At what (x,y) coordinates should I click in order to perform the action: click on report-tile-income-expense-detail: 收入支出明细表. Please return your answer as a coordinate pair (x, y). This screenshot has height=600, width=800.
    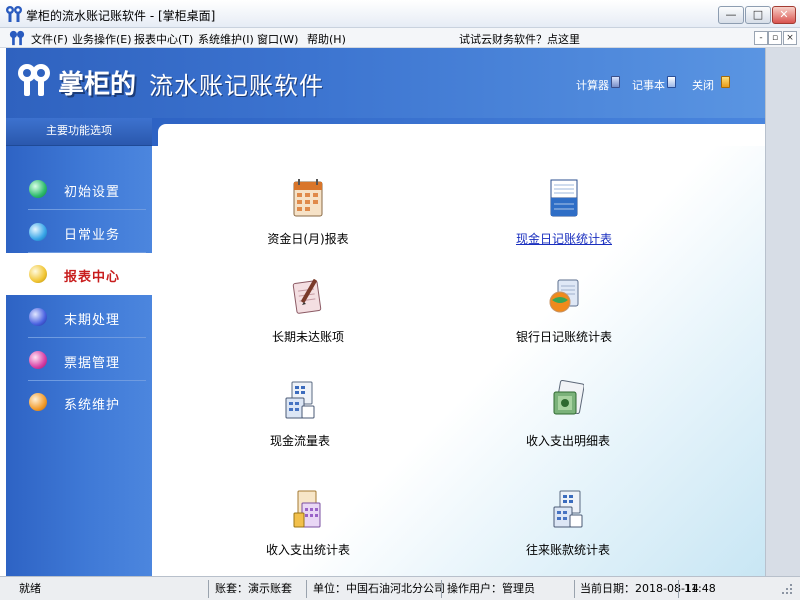
    Looking at the image, I should click on (568, 420).